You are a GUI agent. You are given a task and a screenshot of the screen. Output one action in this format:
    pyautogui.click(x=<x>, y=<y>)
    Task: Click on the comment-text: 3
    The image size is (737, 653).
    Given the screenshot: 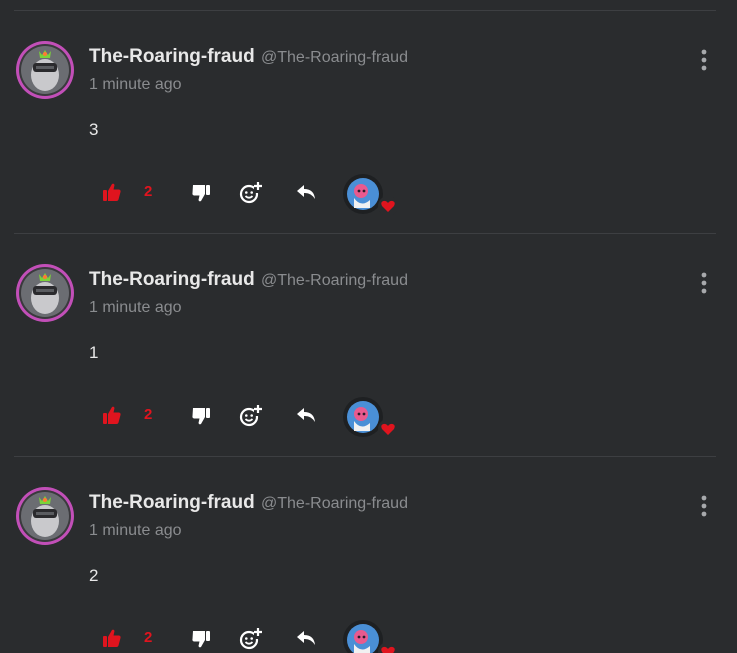 What is the action you would take?
    pyautogui.click(x=94, y=129)
    